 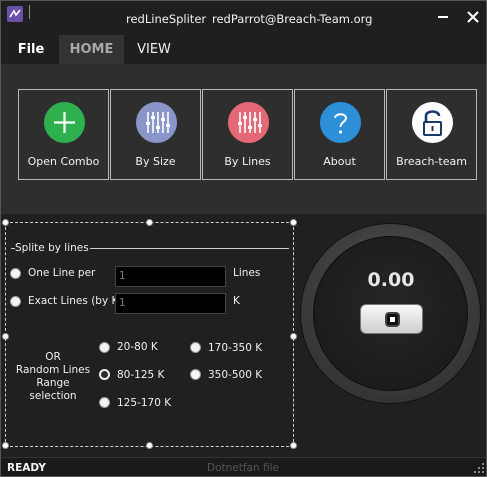 I want to click on breach-team-label: Breach-team, so click(x=431, y=161).